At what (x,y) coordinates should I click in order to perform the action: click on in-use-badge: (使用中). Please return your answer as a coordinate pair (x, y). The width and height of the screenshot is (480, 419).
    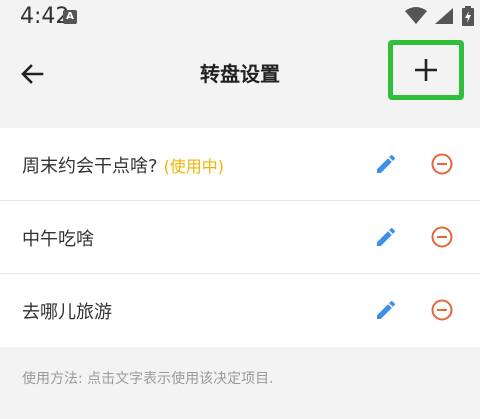
    Looking at the image, I should click on (194, 166).